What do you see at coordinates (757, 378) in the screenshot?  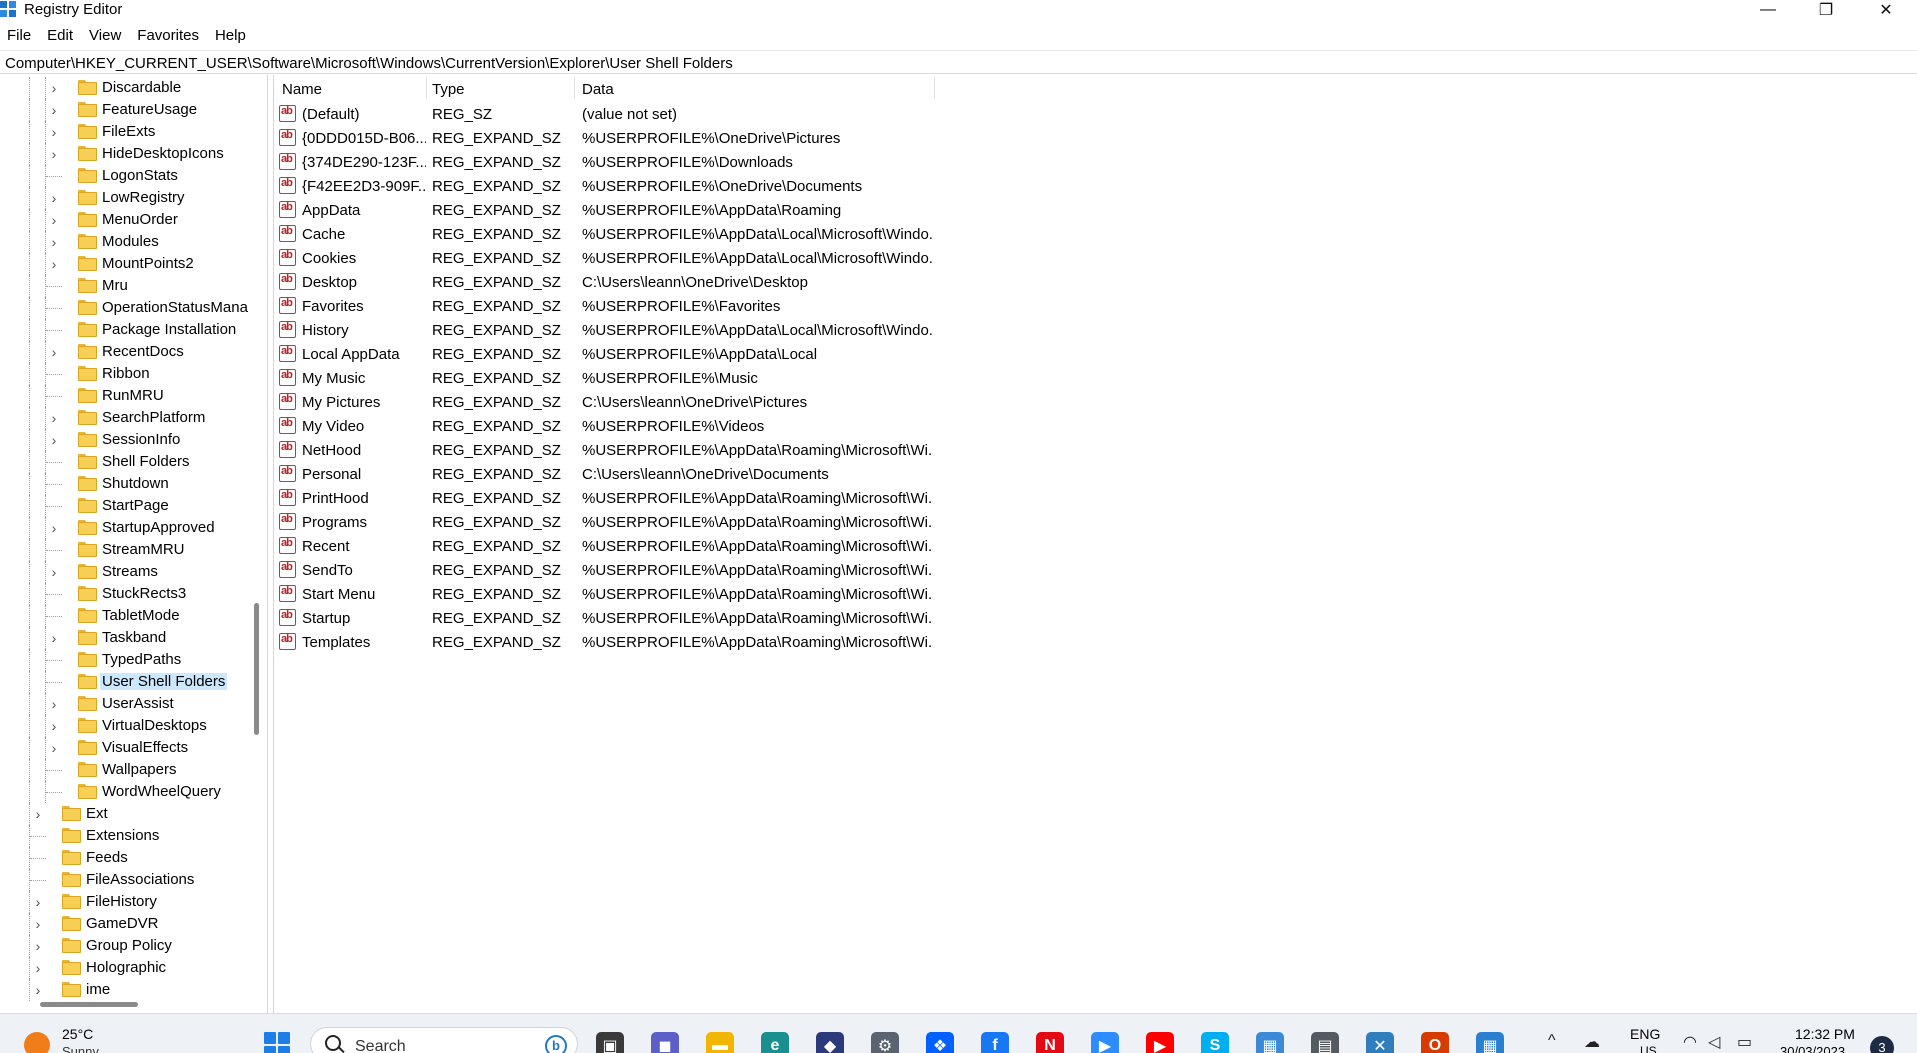 I see `value-data: %USERPROFILE%\Music` at bounding box center [757, 378].